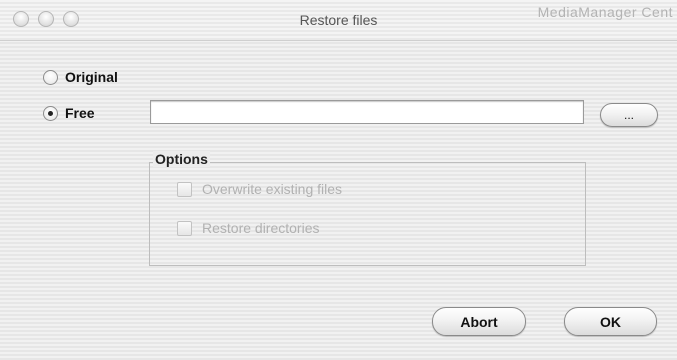 The width and height of the screenshot is (677, 360). I want to click on overwrite-existing-files-checkbox: Overwrite existing files, so click(259, 189).